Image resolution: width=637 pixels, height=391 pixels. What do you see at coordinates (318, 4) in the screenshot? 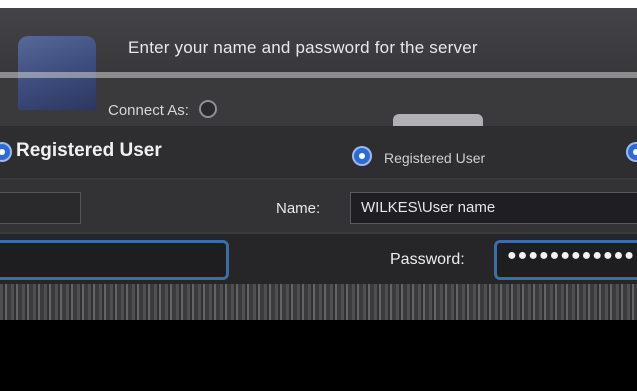
I see `top-white-bar` at bounding box center [318, 4].